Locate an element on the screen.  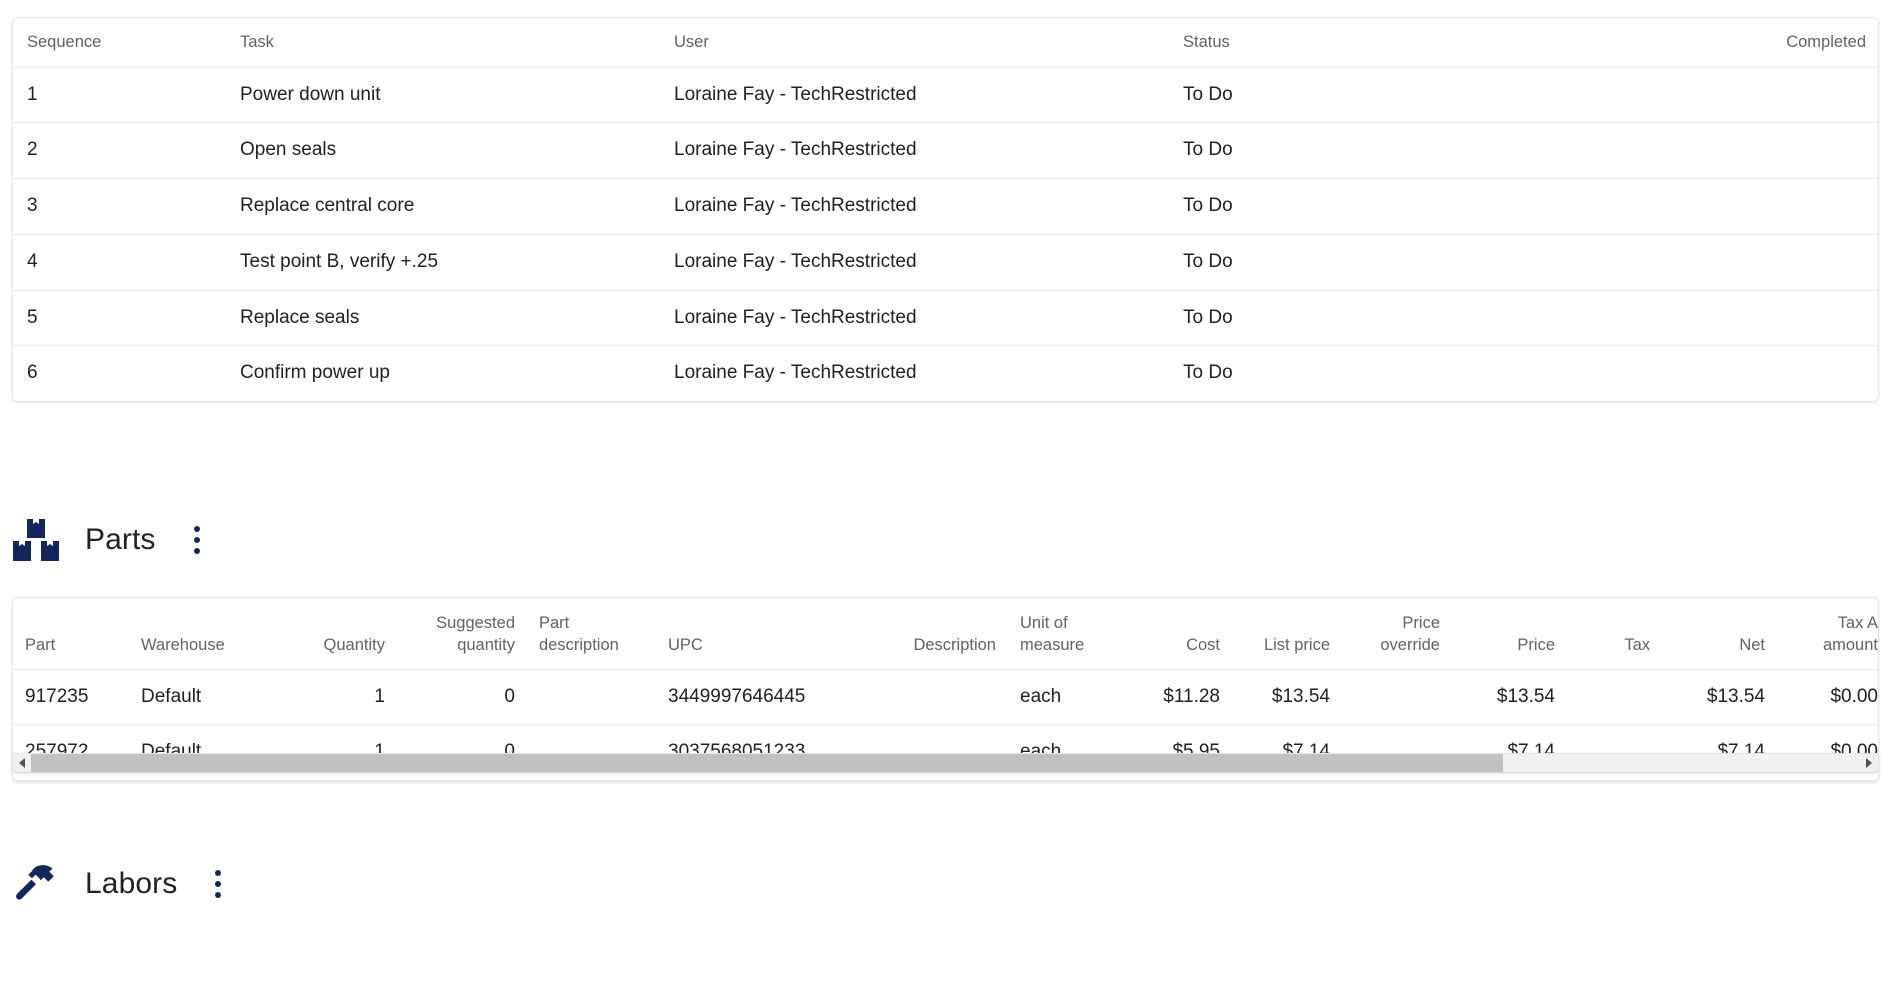
cell-sequence: 2 is located at coordinates (119, 151).